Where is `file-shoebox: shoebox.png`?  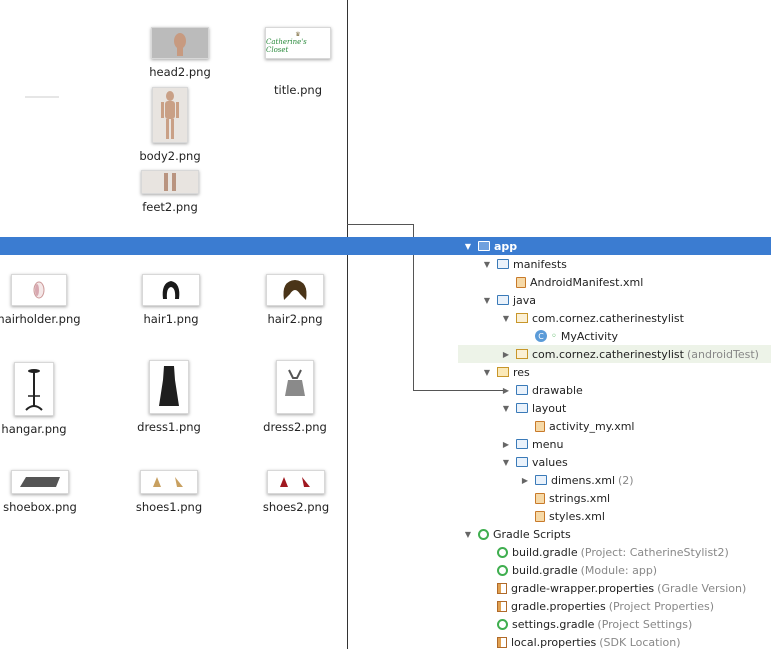
file-shoebox: shoebox.png is located at coordinates (47, 492).